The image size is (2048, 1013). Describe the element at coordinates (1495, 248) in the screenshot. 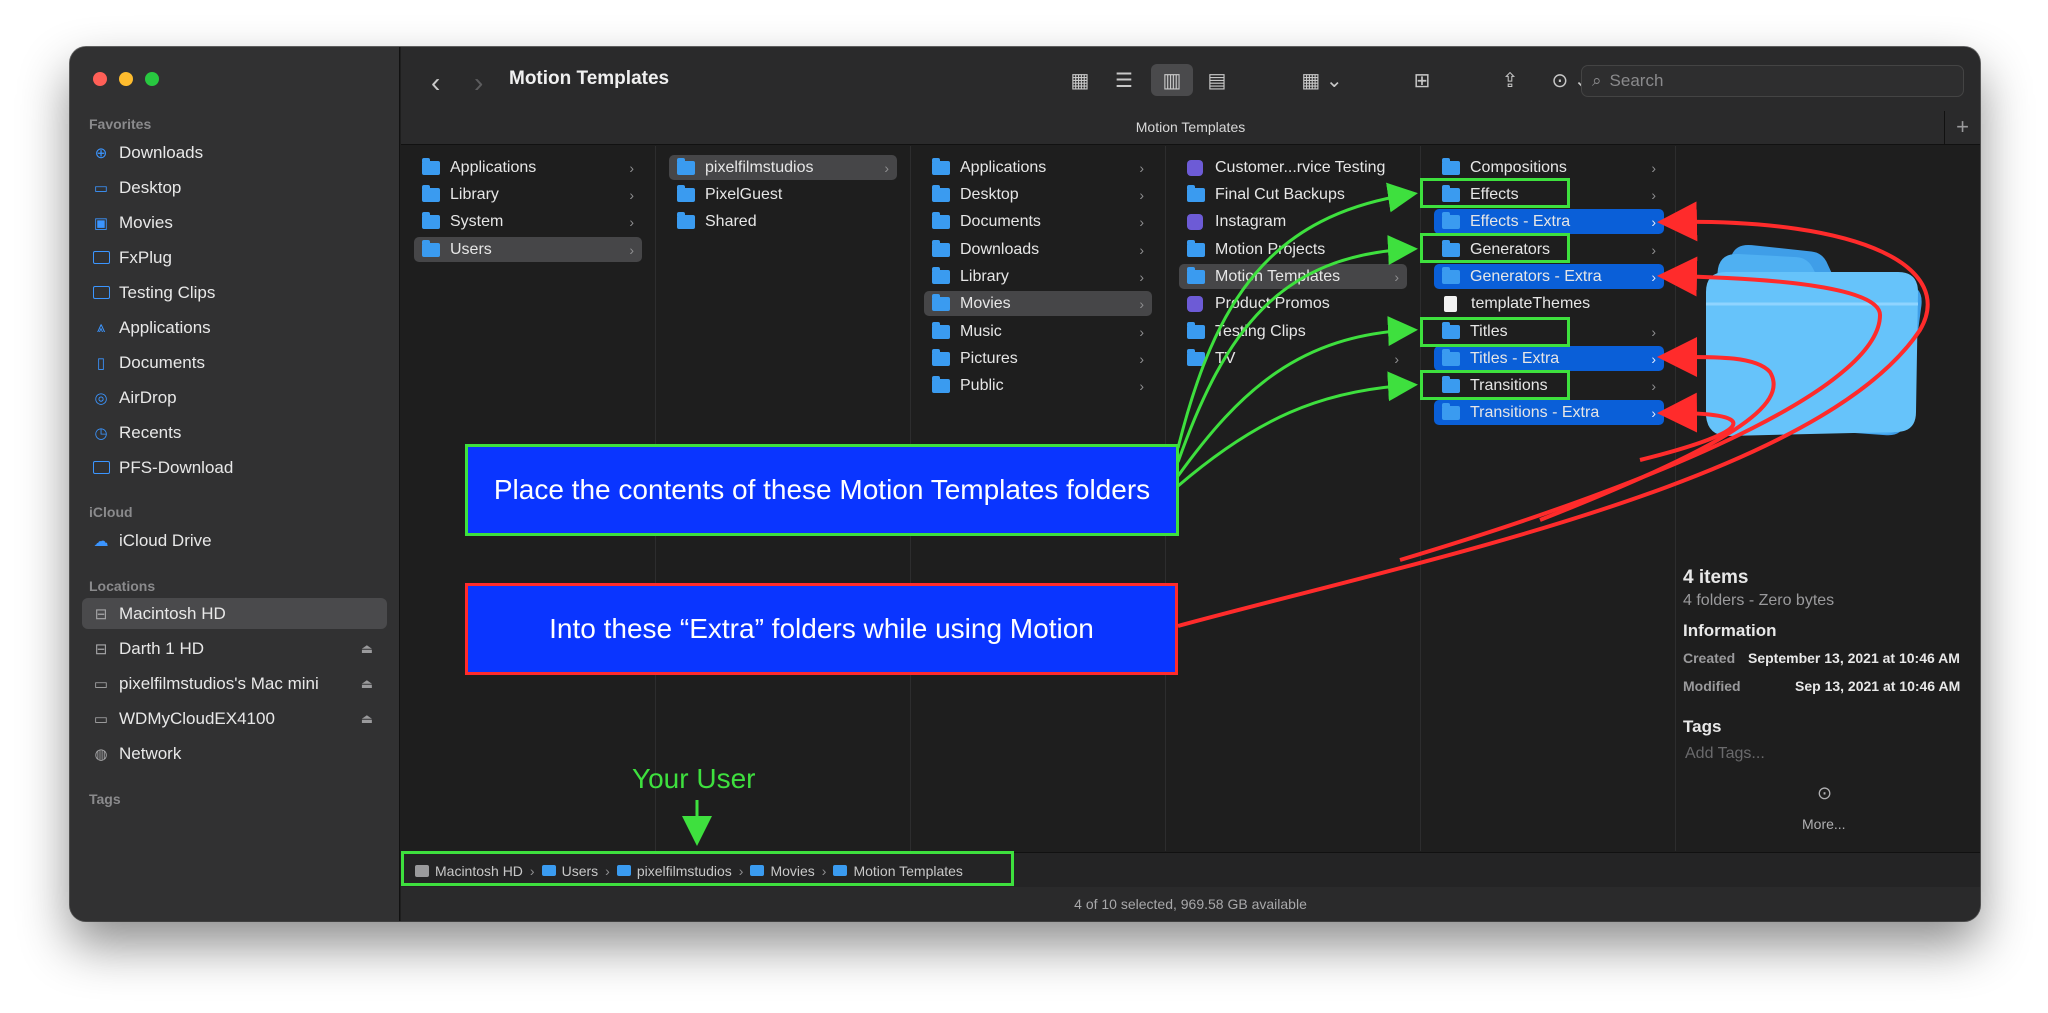

I see `highlight-generators` at that location.